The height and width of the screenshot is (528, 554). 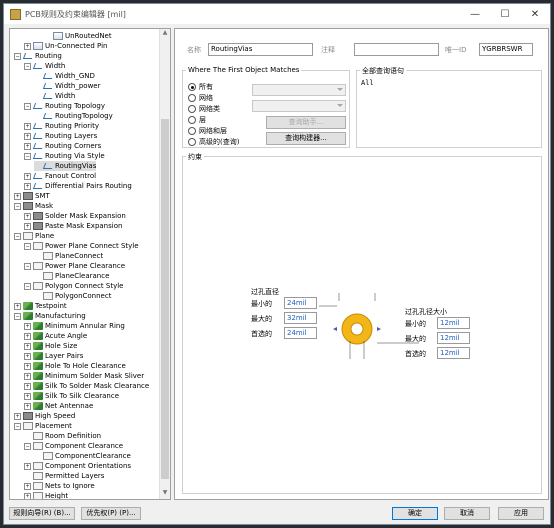 I want to click on tree-item: + Minimum Solder Mask Sliver, so click(x=84, y=376).